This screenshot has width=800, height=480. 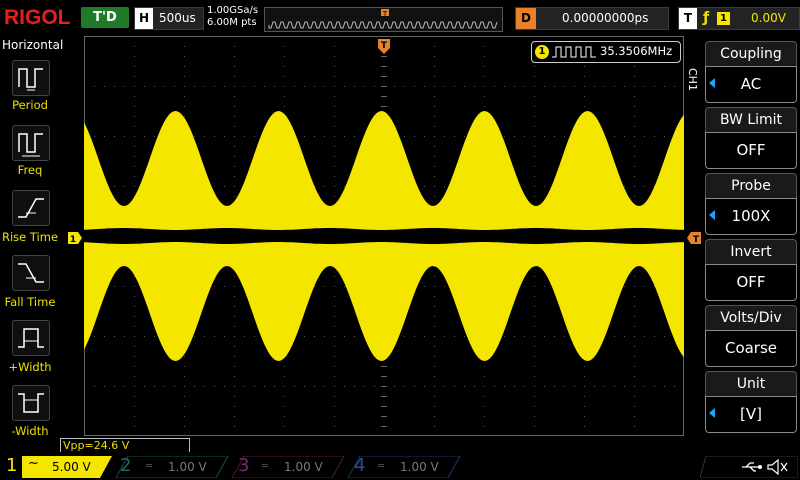 I want to click on horizontal-label: H, so click(x=144, y=18).